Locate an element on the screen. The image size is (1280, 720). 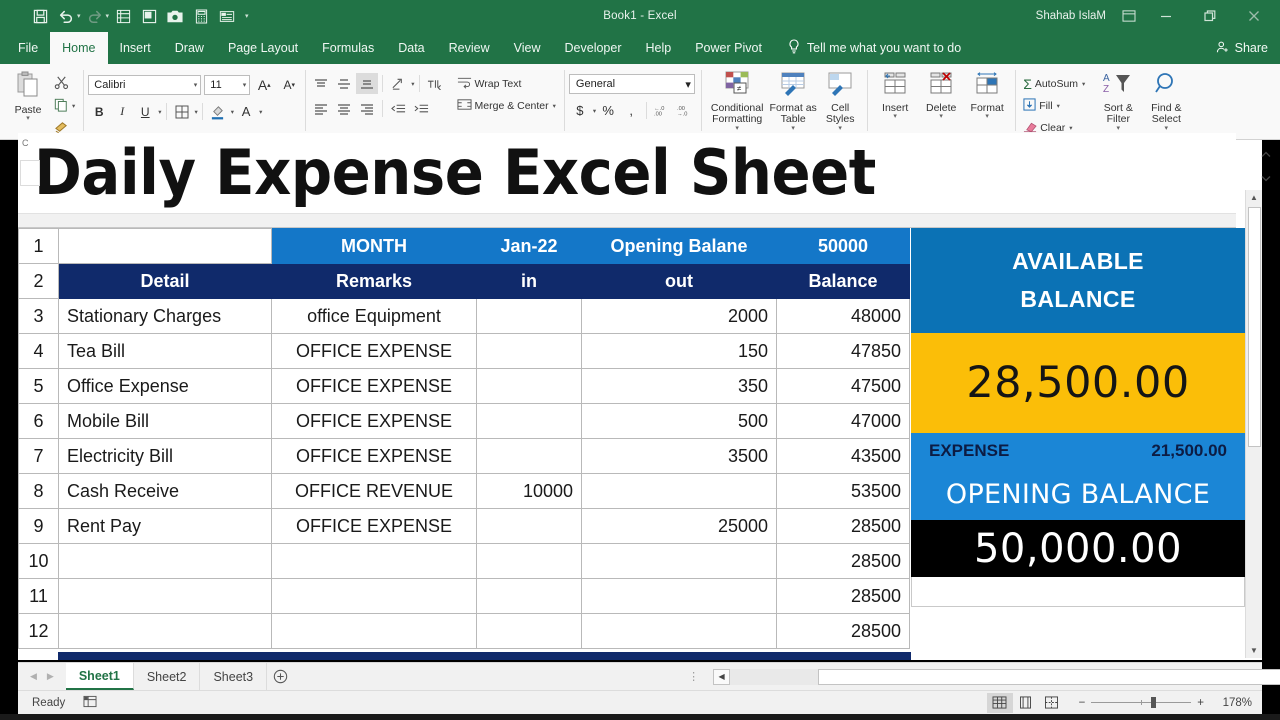
bold-button: B is located at coordinates (99, 111).